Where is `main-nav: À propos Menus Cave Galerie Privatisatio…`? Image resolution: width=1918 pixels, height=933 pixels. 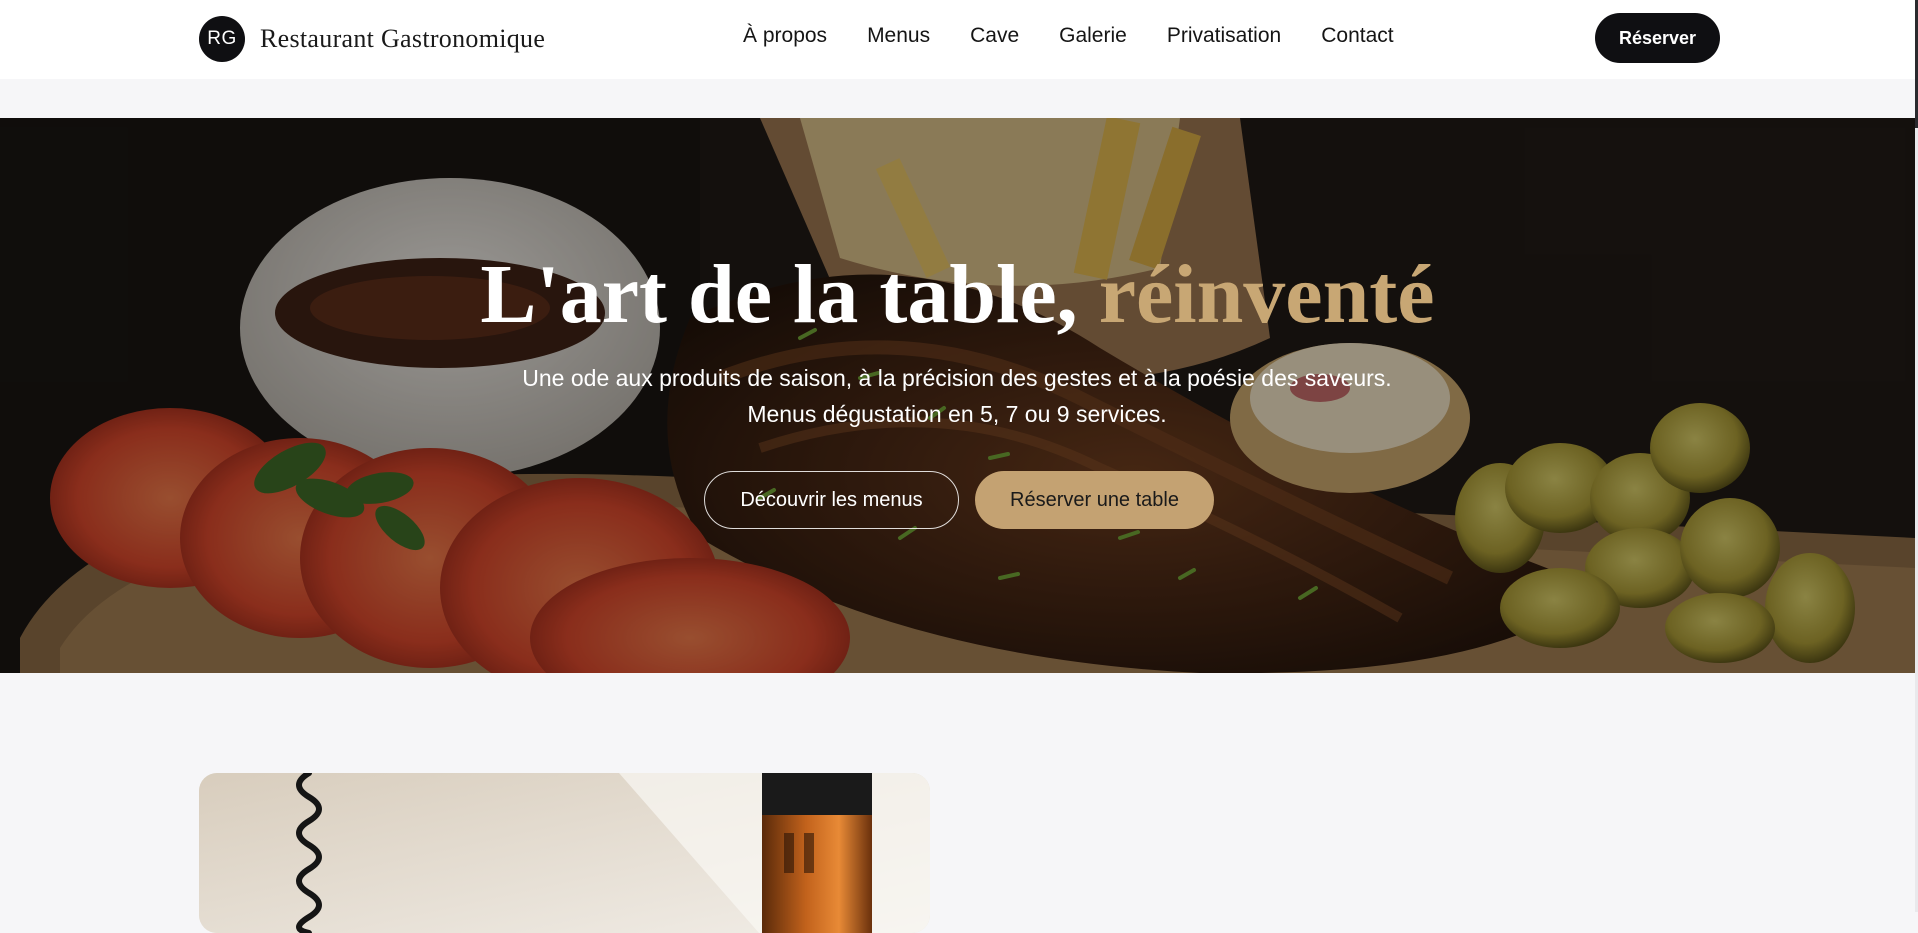
main-nav: À propos Menus Cave Galerie Privatisatio… is located at coordinates (1068, 36).